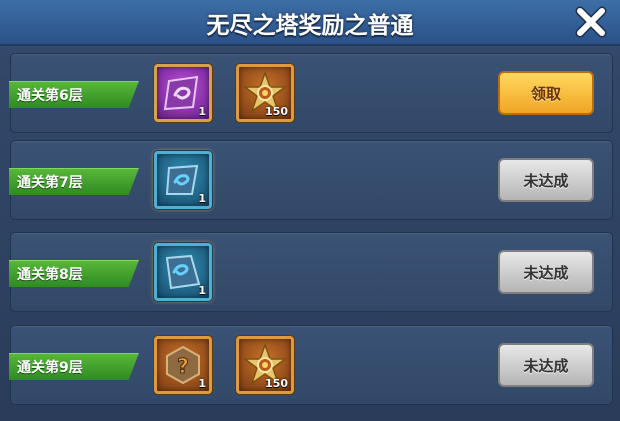  I want to click on floor-ribbon: 通关第9层, so click(74, 366).